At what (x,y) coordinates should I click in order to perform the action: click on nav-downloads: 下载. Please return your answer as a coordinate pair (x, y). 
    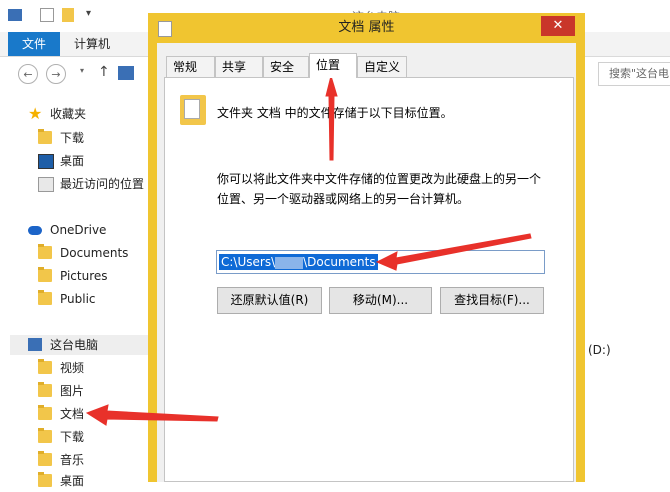
    Looking at the image, I should click on (75, 138).